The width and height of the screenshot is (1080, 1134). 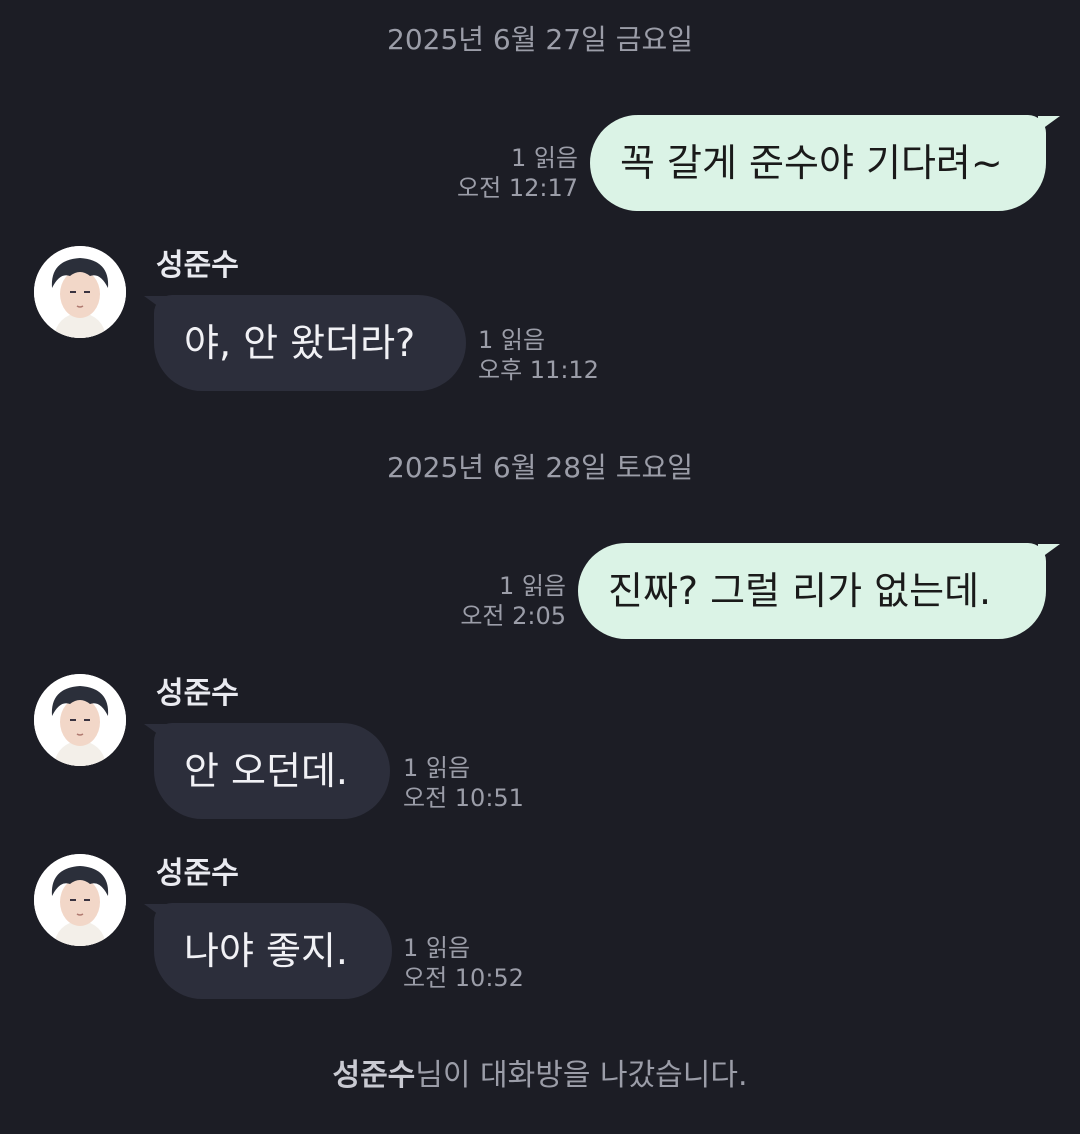 I want to click on system-message: 성준수님이 대화방을 나갔습니다., so click(x=540, y=1076).